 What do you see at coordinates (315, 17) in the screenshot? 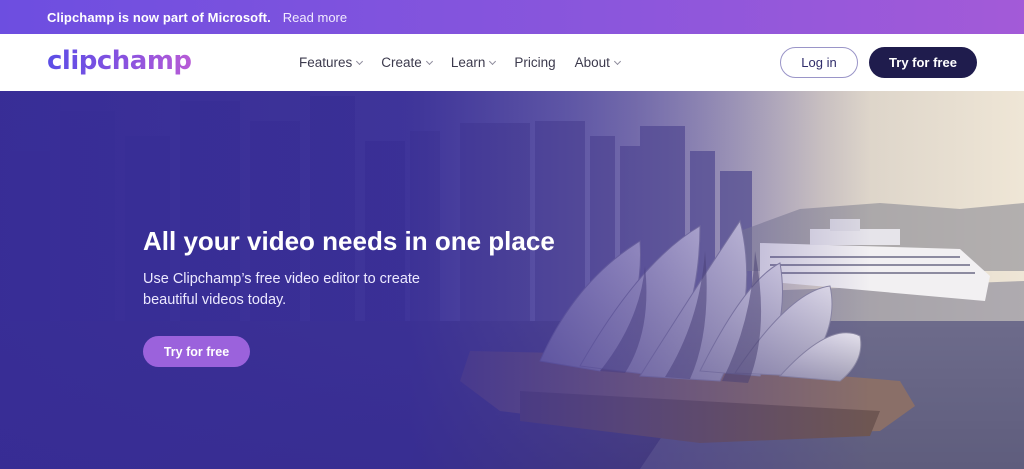
I see `read-more-link: Read more` at bounding box center [315, 17].